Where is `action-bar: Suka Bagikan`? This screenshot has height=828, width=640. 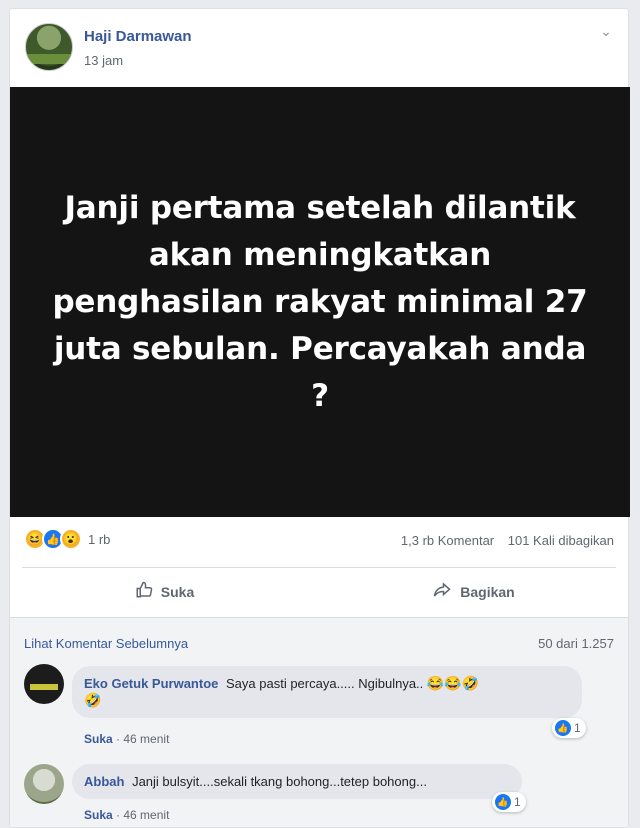
action-bar: Suka Bagikan is located at coordinates (319, 592).